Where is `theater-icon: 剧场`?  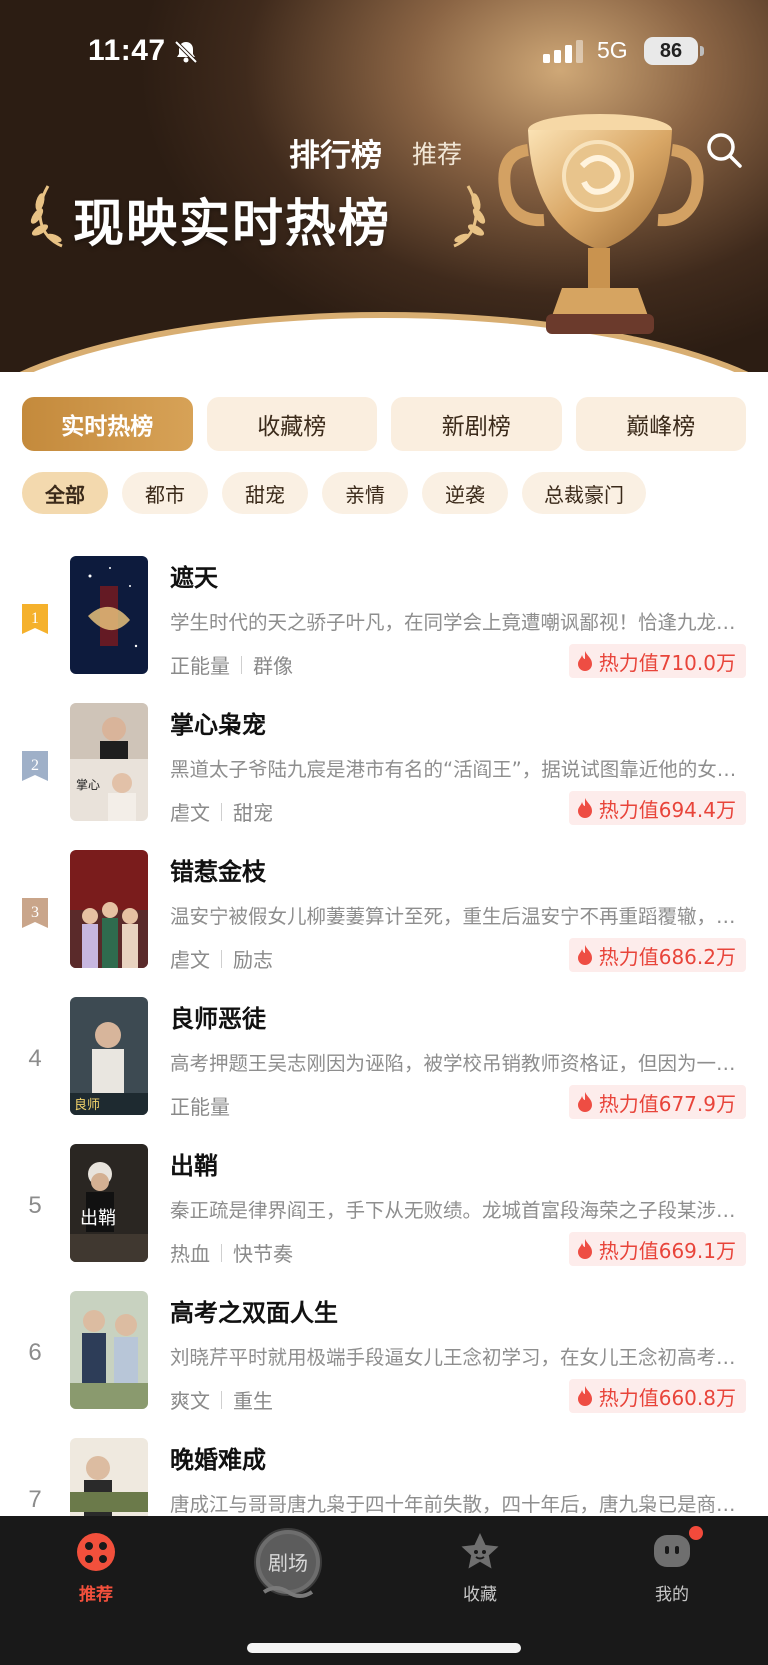 theater-icon: 剧场 is located at coordinates (288, 1564).